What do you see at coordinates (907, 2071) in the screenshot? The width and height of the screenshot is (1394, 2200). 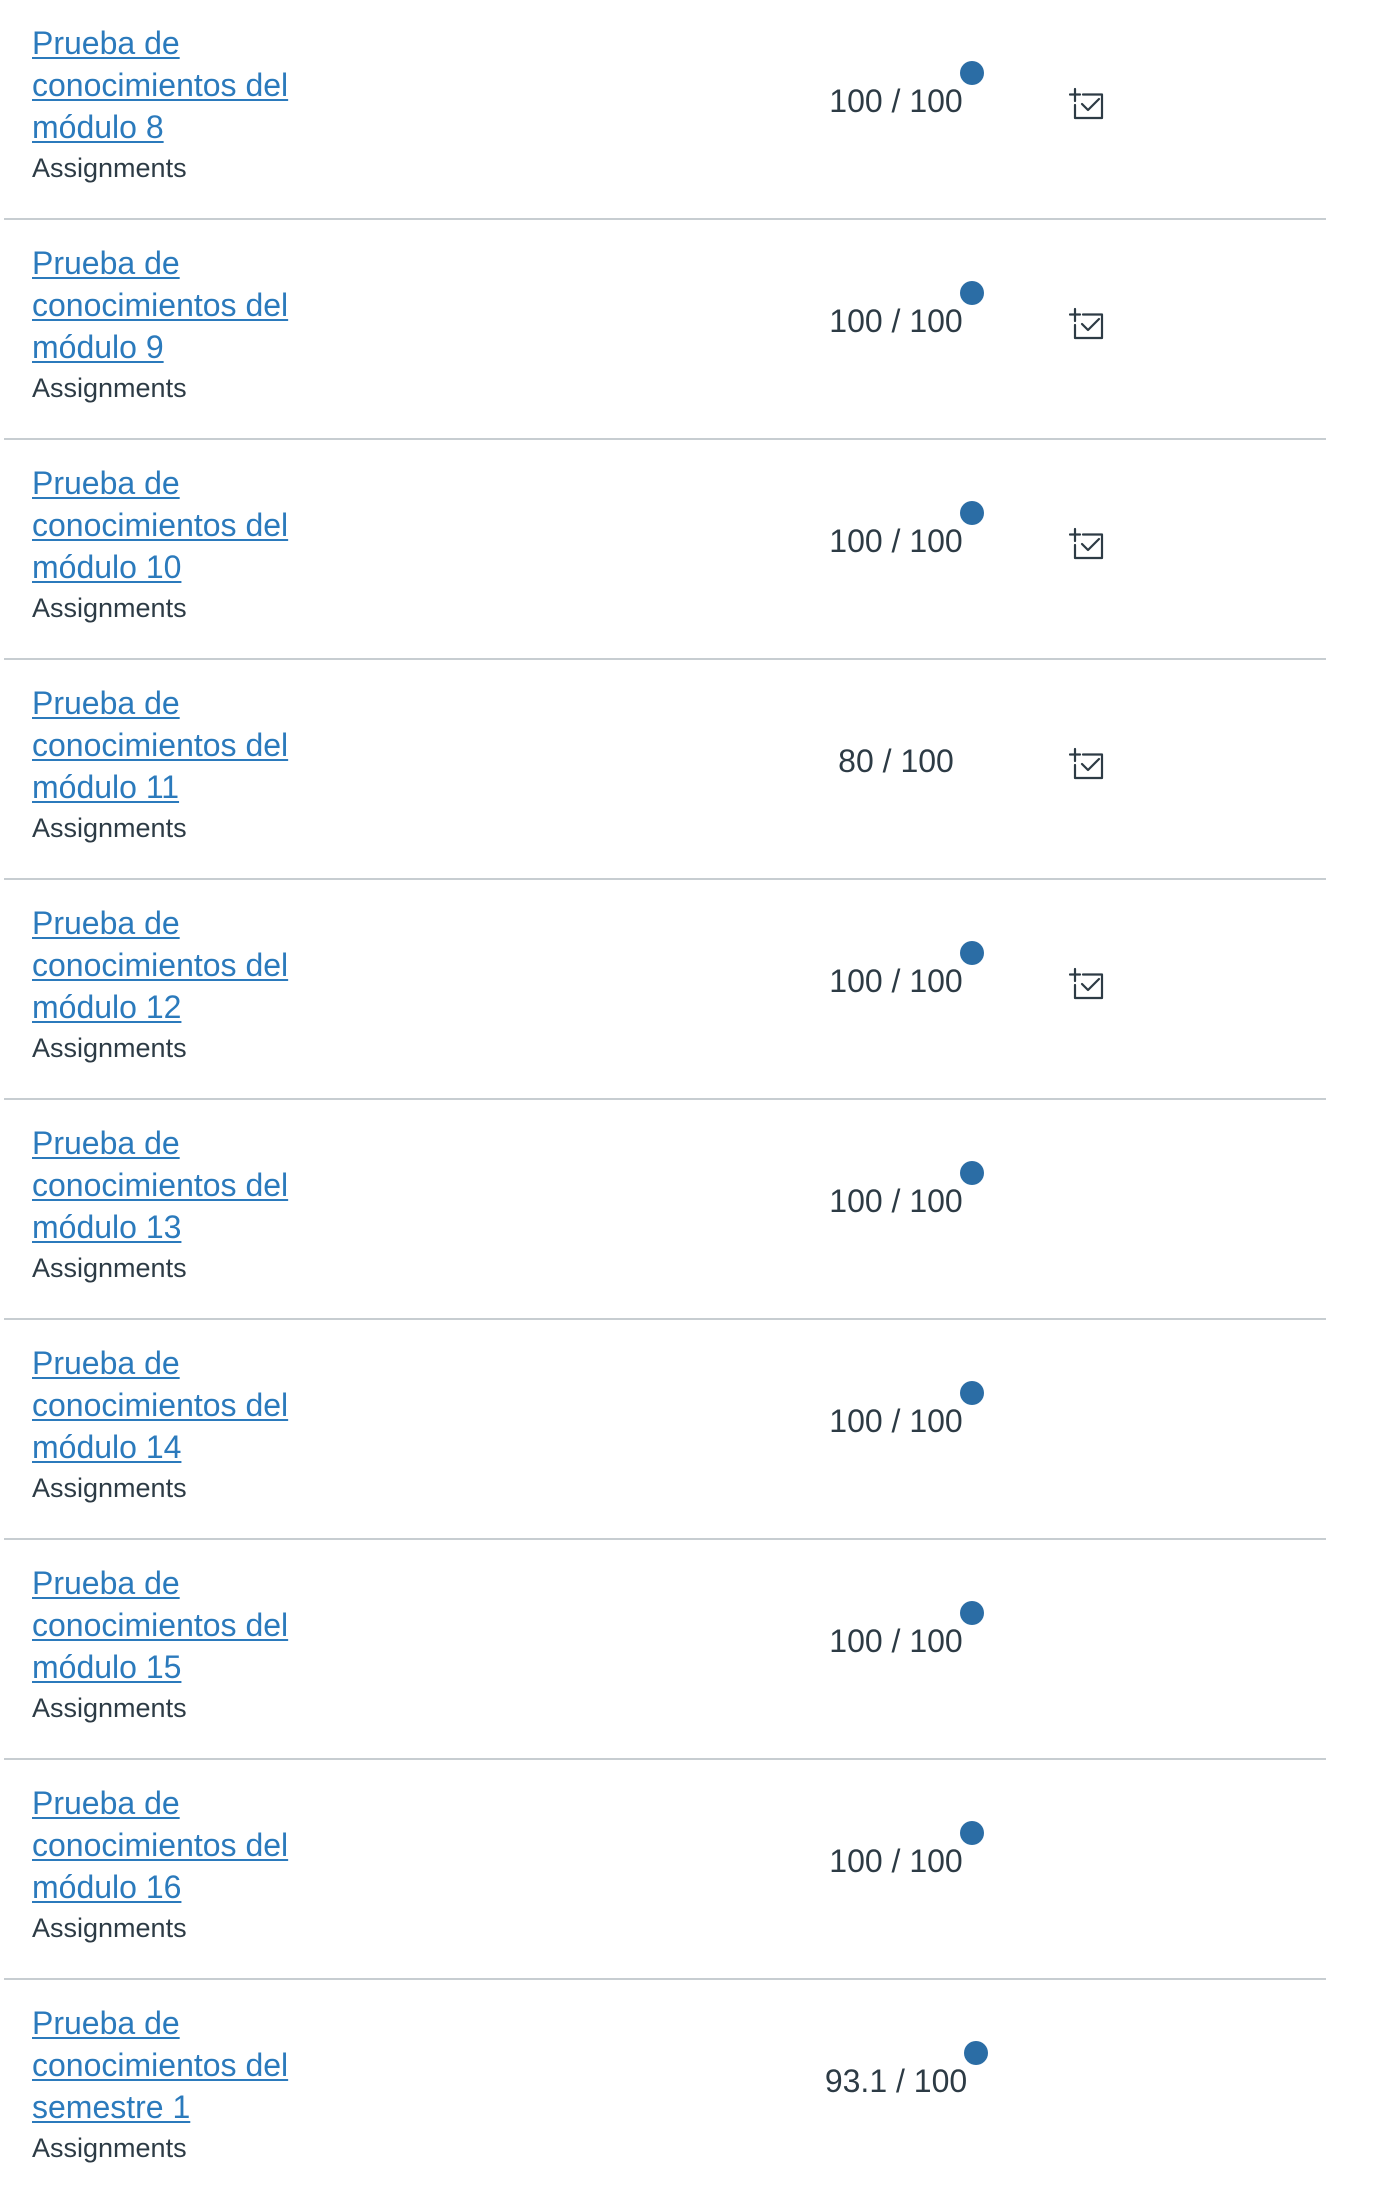 I see `score-text: 93.1 / 100` at bounding box center [907, 2071].